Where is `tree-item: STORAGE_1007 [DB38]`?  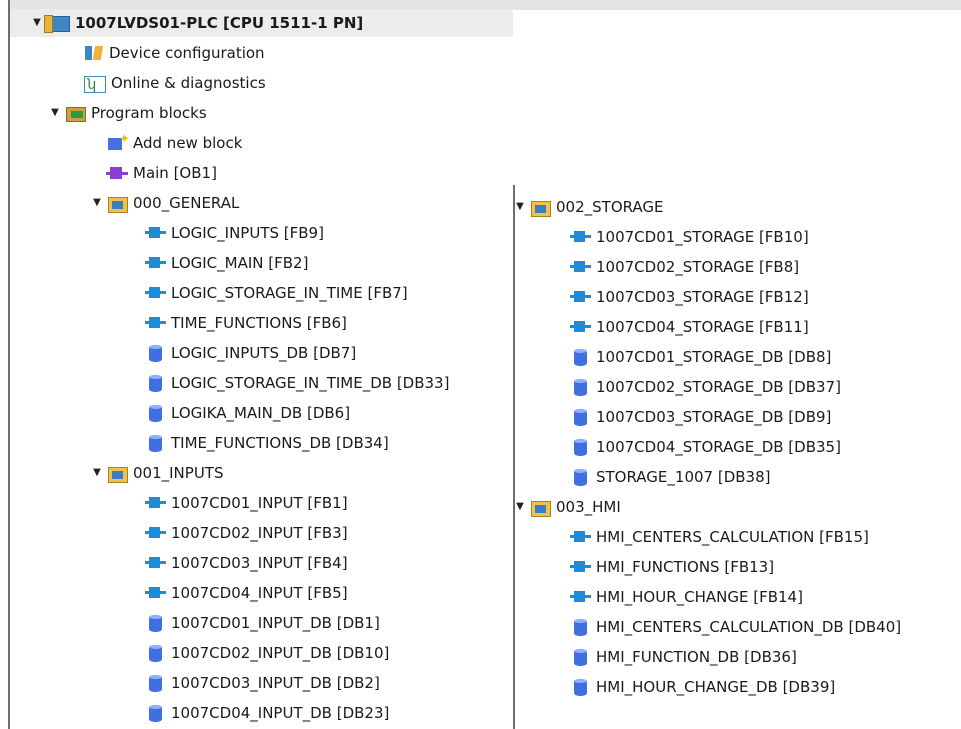
tree-item: STORAGE_1007 [DB38] is located at coordinates (670, 477).